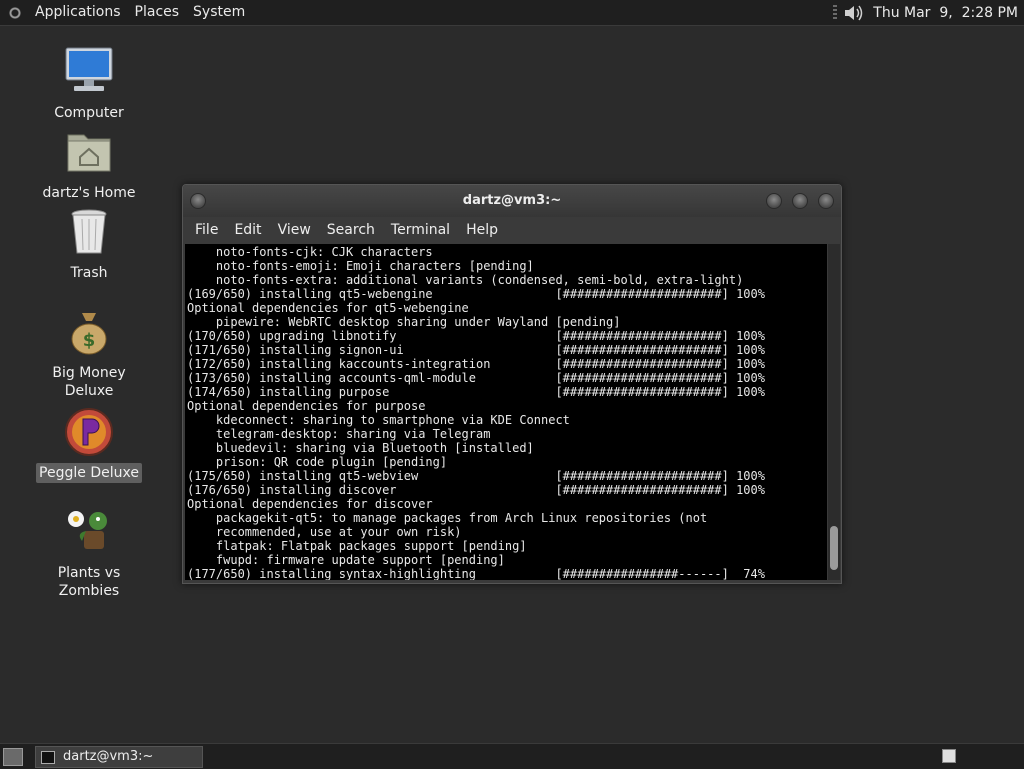 This screenshot has width=1024, height=769. I want to click on menu-help: Help, so click(482, 230).